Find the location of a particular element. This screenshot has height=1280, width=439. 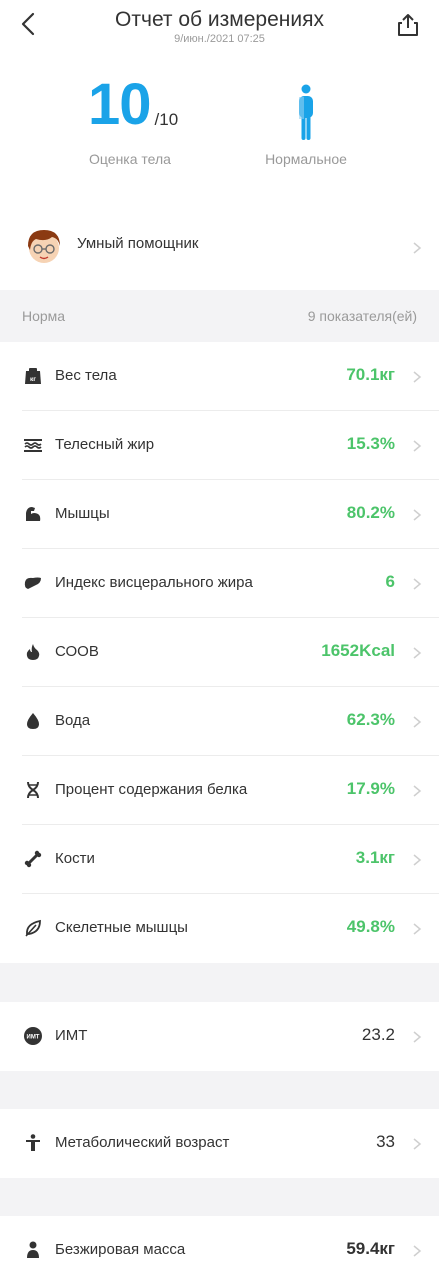

water-drop-icon is located at coordinates (33, 721).